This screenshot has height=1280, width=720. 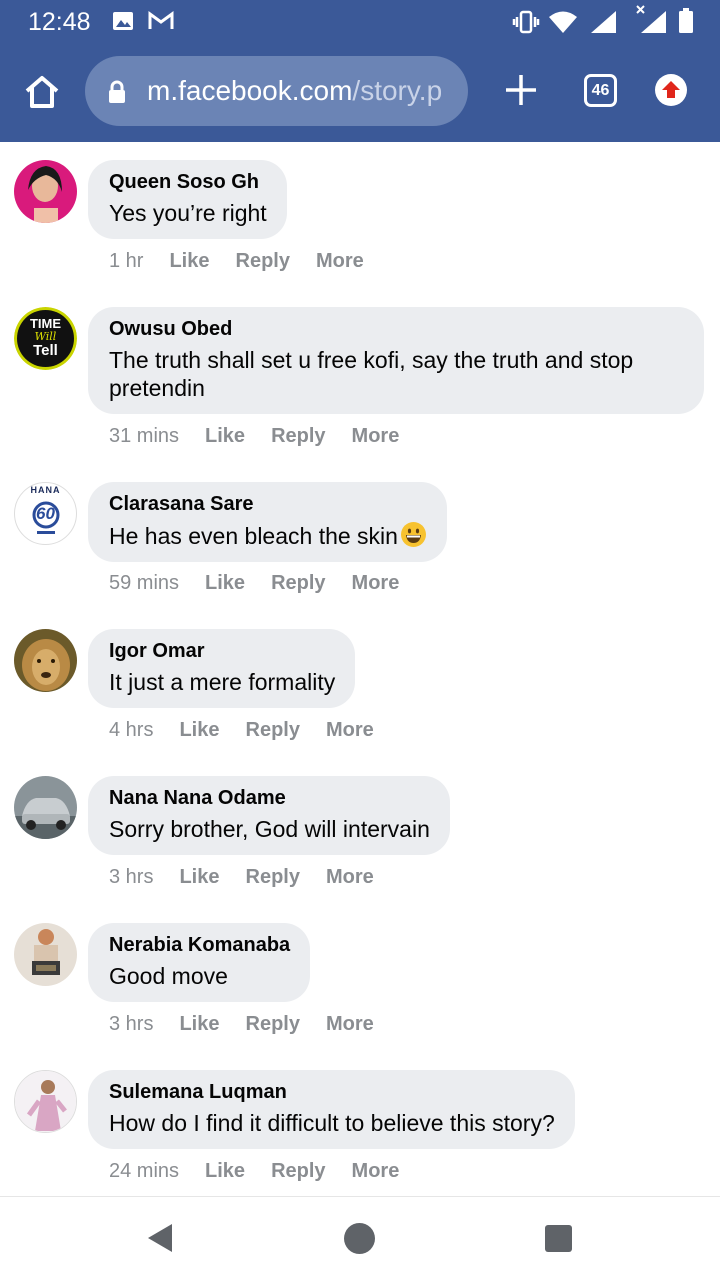 What do you see at coordinates (45, 350) in the screenshot?
I see `avatar-logo-bottom: Tell` at bounding box center [45, 350].